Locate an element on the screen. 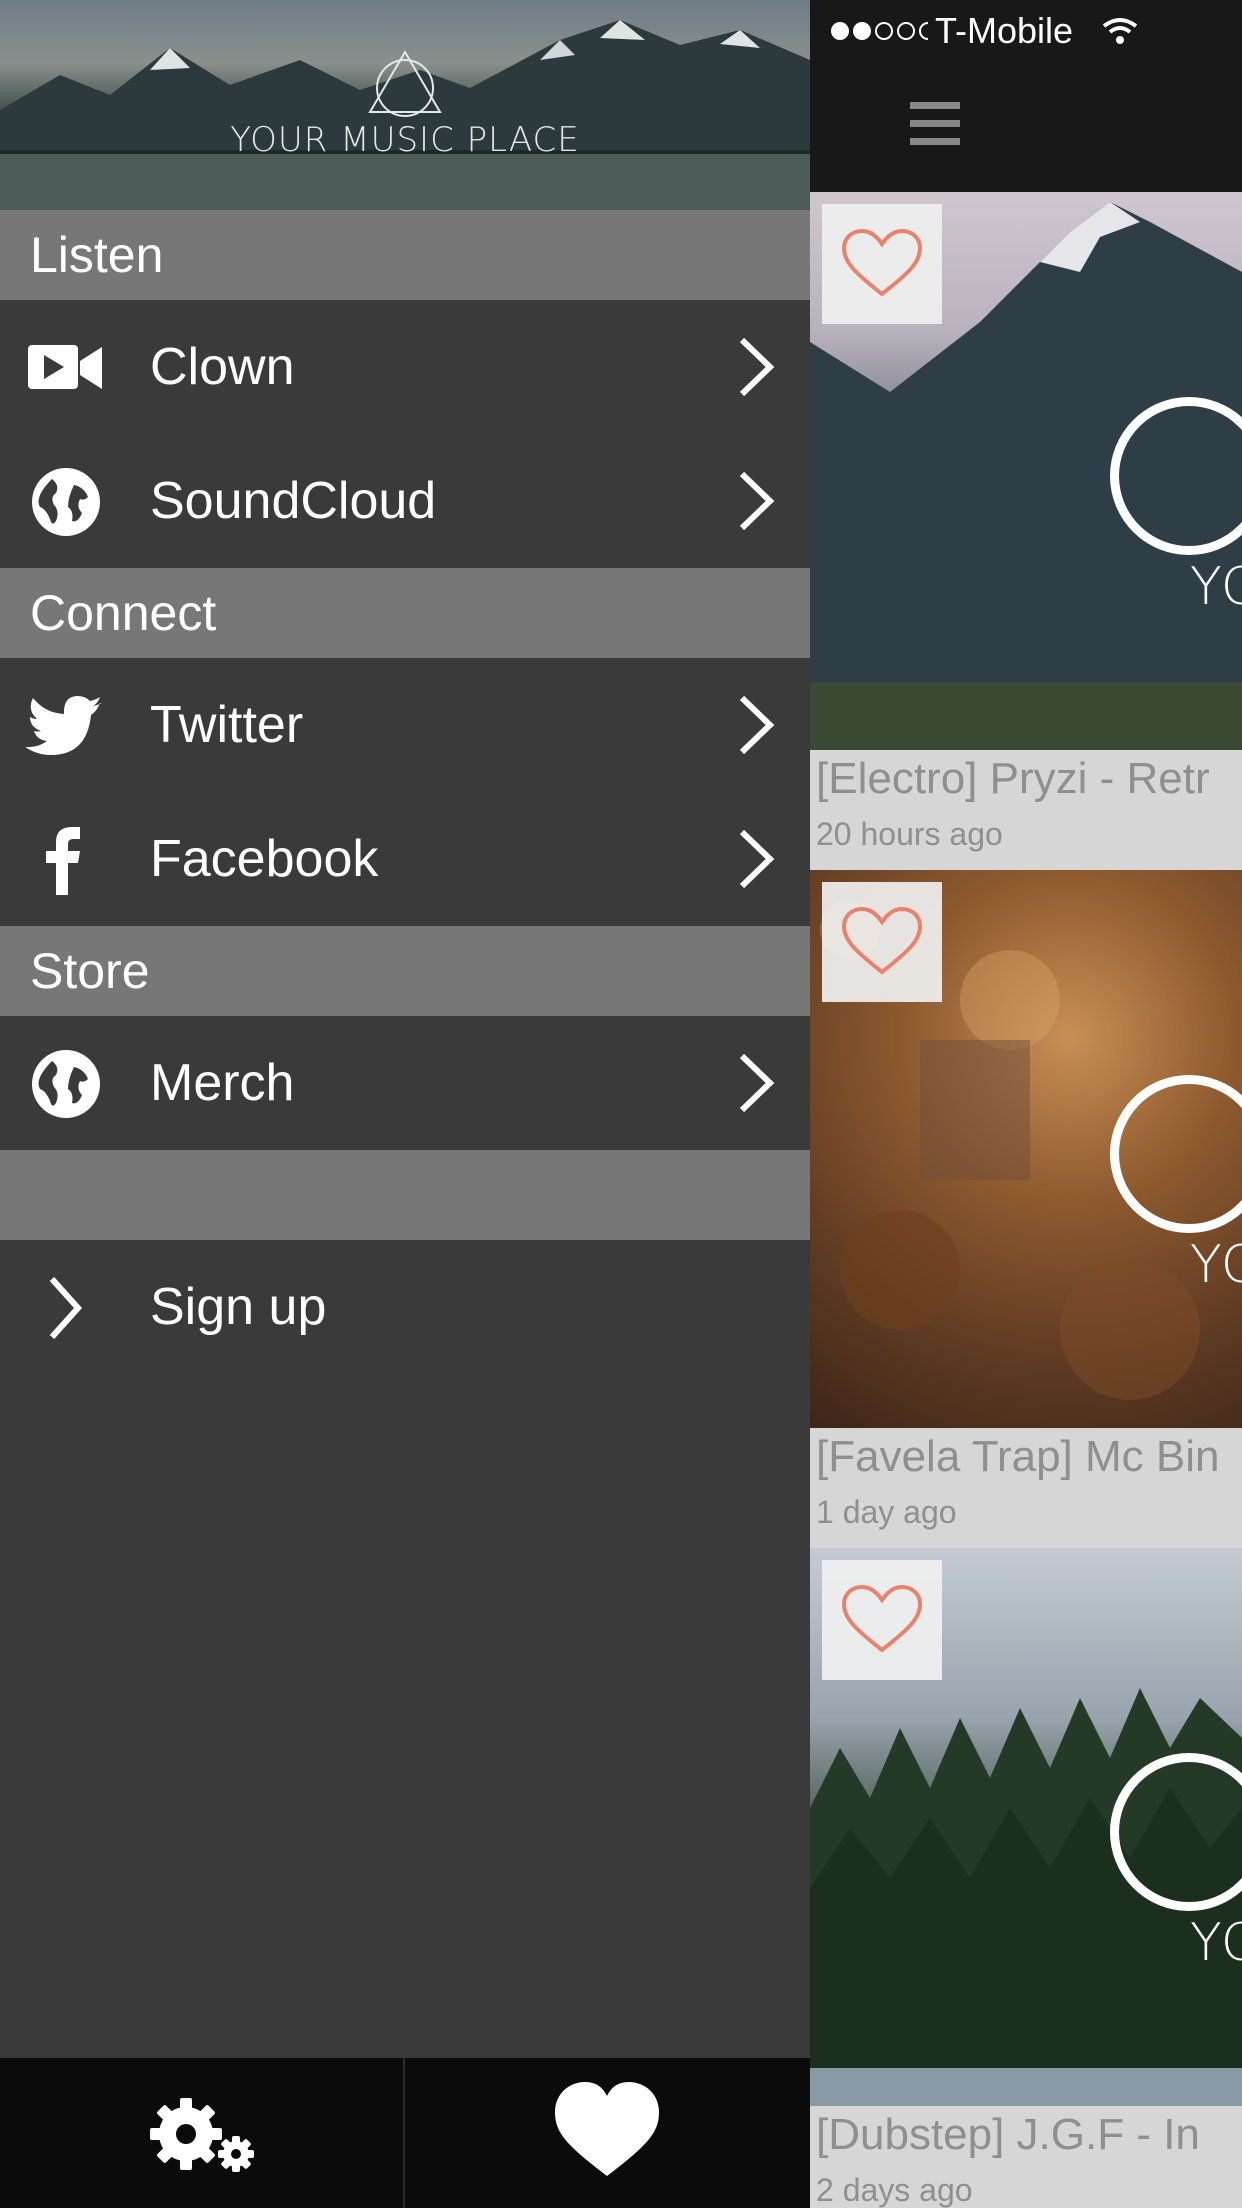 The height and width of the screenshot is (2208, 1242). section-header-store: Store is located at coordinates (405, 971).